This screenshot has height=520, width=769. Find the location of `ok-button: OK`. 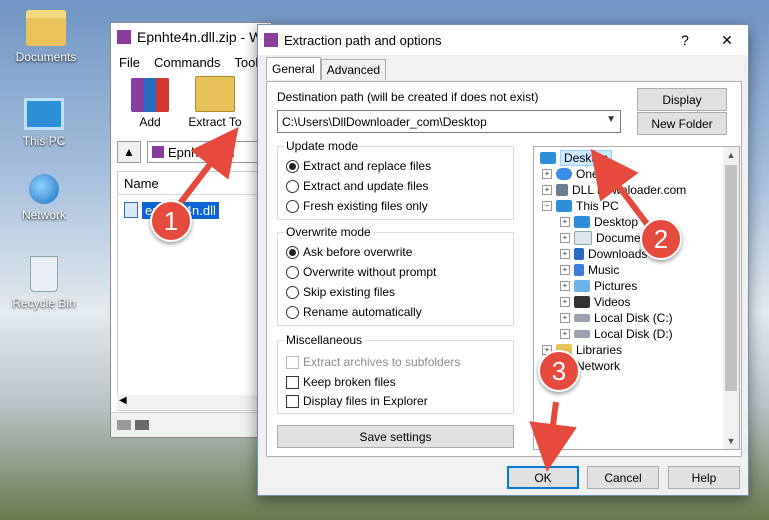

ok-button: OK is located at coordinates (543, 477).